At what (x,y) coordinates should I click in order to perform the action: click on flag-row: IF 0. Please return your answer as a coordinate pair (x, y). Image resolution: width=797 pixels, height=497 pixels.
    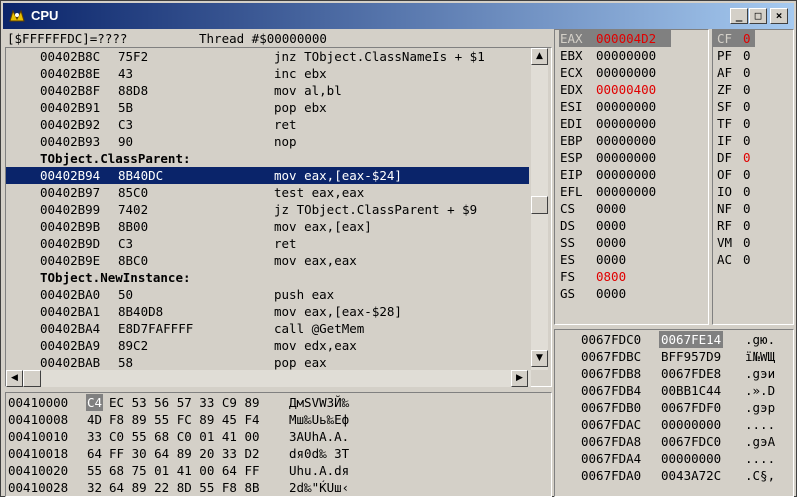
    Looking at the image, I should click on (753, 140).